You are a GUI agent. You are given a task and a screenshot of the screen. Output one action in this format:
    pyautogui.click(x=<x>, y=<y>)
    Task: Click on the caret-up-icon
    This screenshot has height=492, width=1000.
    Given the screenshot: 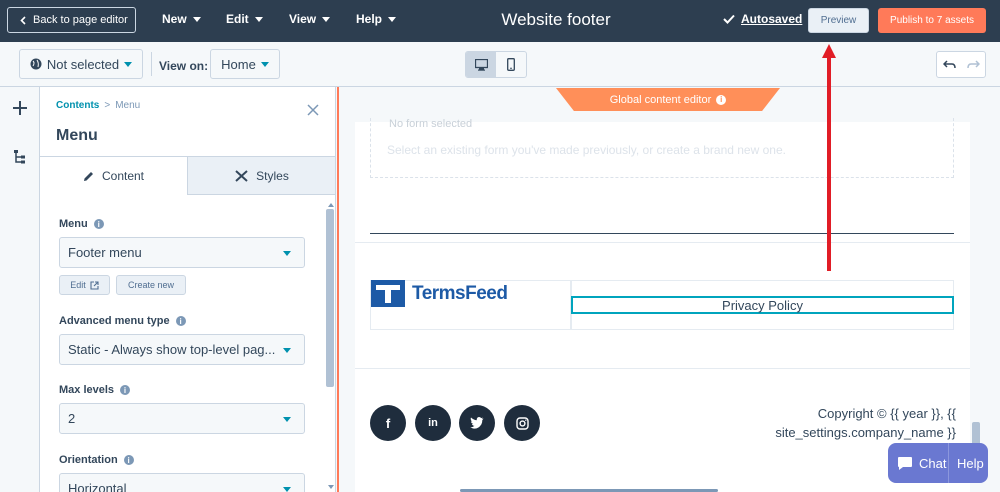 What is the action you would take?
    pyautogui.click(x=330, y=205)
    